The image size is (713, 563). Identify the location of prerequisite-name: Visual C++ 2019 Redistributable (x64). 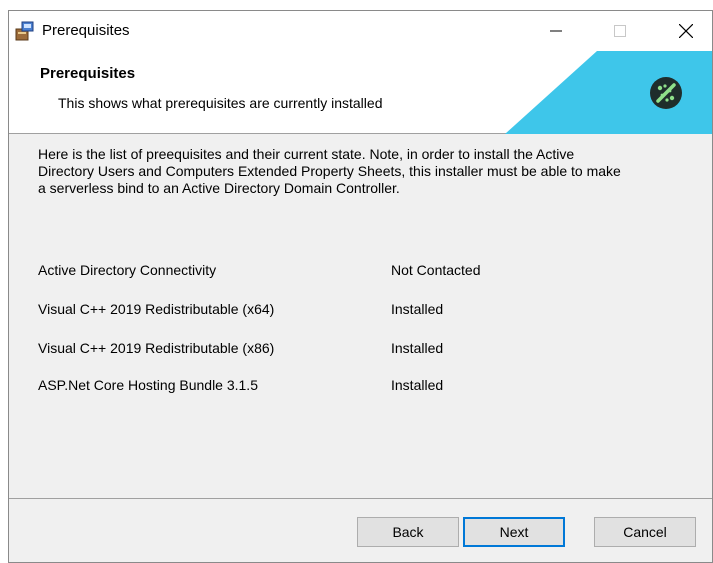
(156, 309).